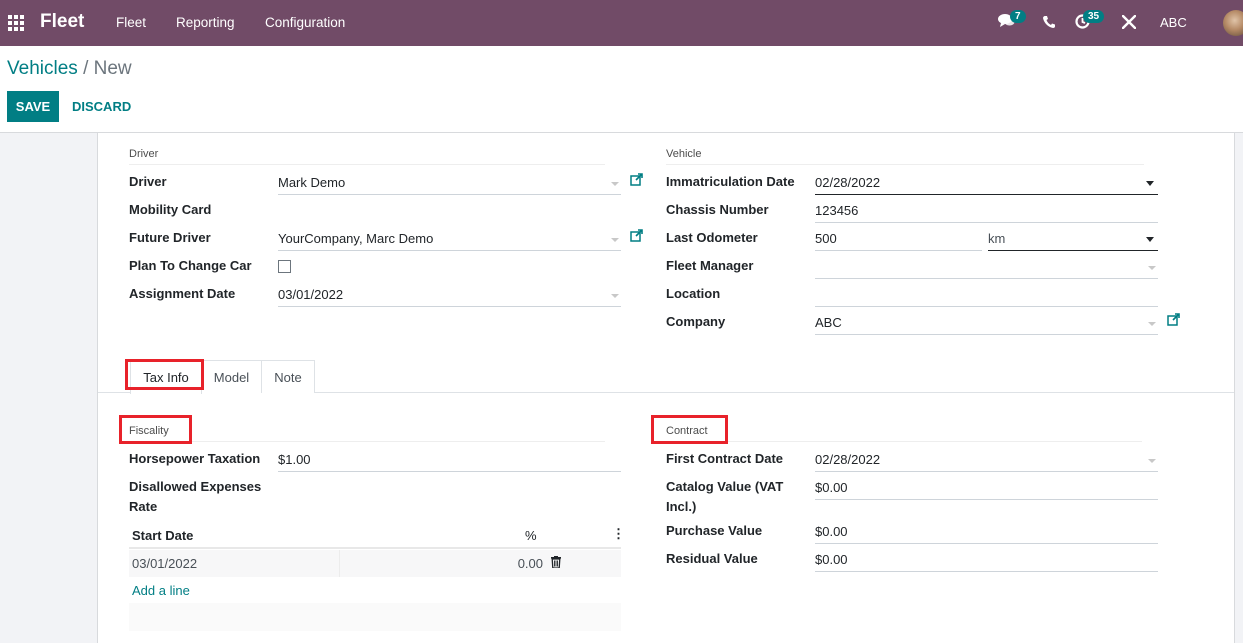  What do you see at coordinates (305, 22) in the screenshot?
I see `menu-configuration: Configuration` at bounding box center [305, 22].